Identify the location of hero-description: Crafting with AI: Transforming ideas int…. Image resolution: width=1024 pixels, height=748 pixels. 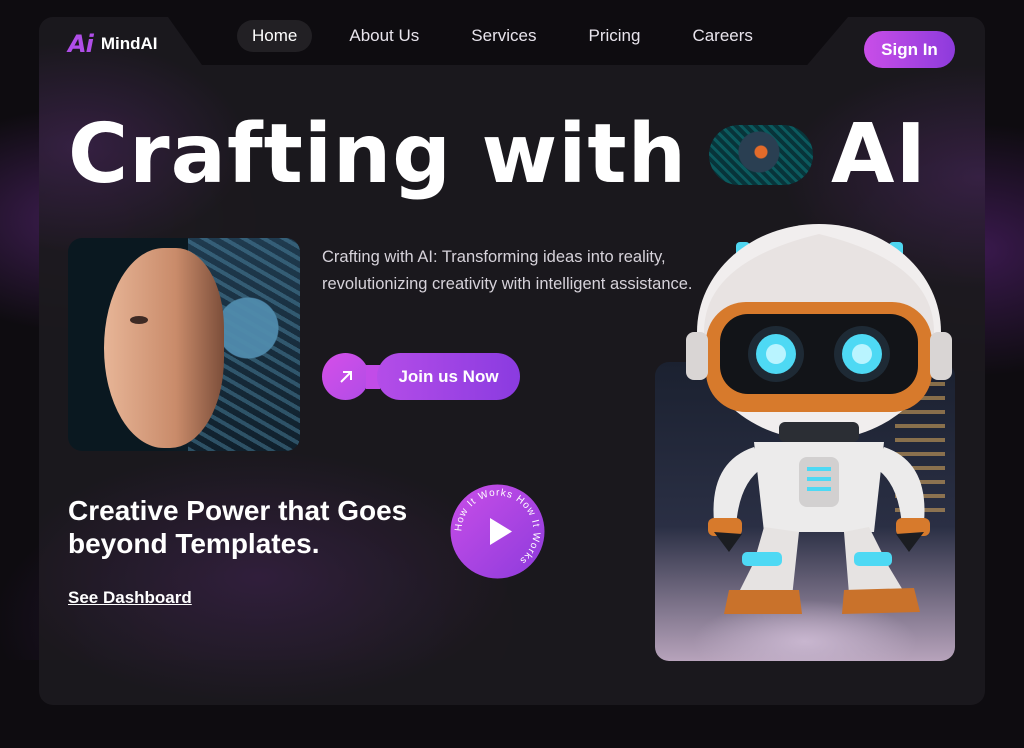
(507, 270).